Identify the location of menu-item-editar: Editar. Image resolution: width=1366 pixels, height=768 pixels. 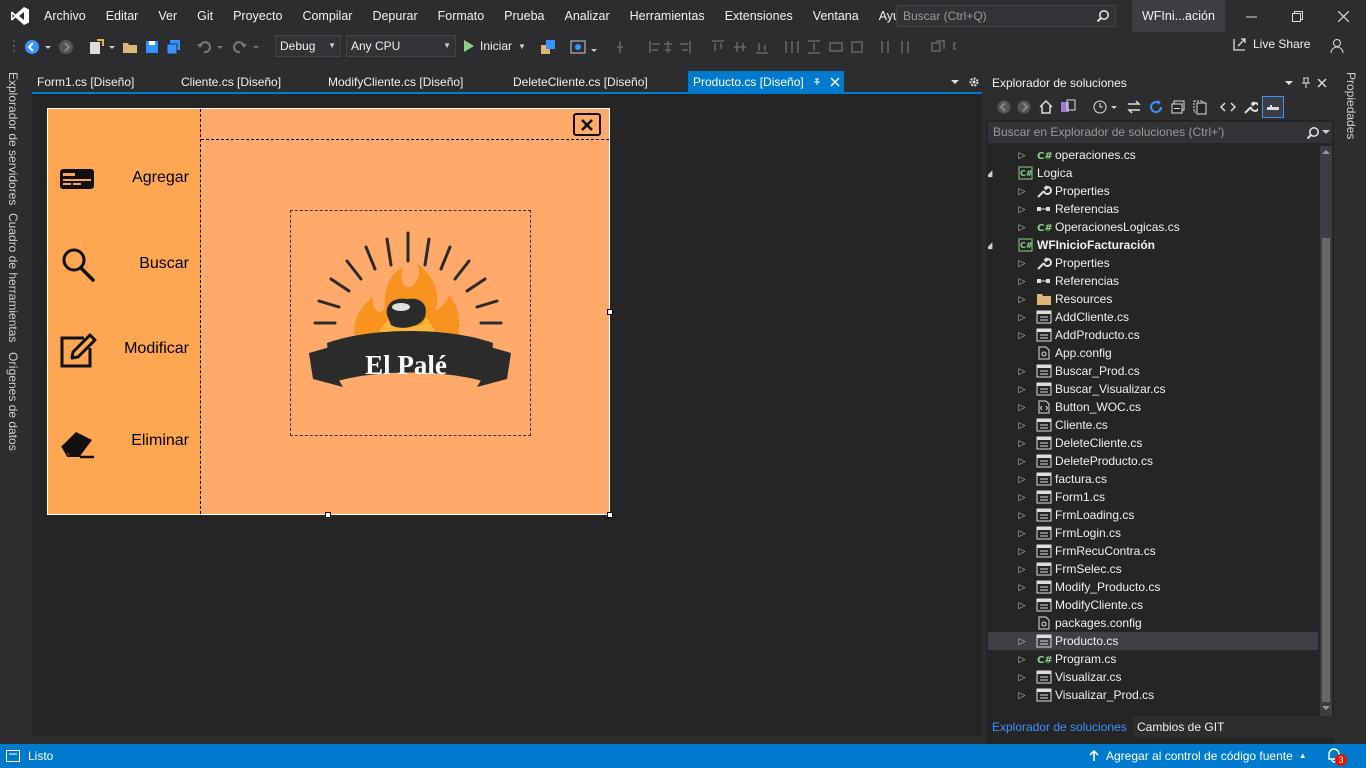
(122, 16).